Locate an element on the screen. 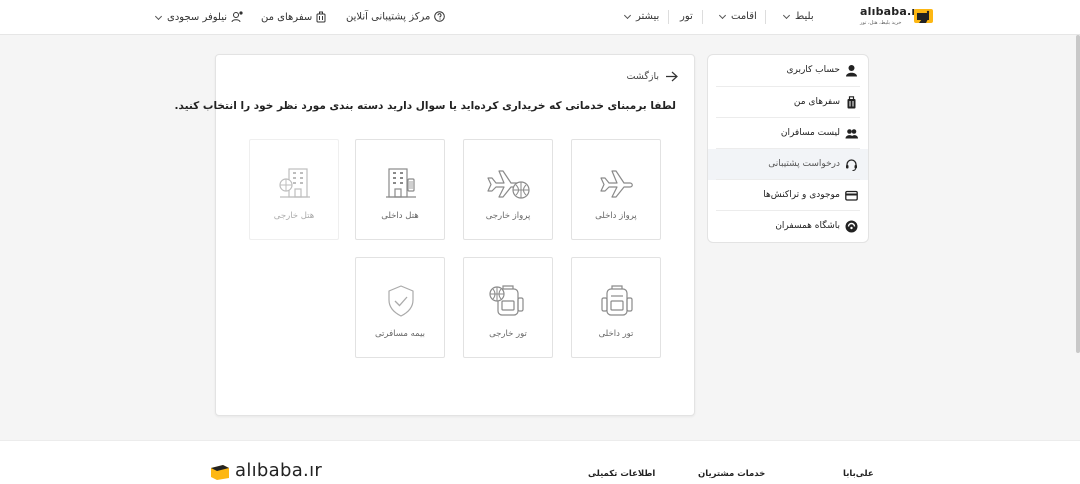  hotel-globe-icon is located at coordinates (294, 183).